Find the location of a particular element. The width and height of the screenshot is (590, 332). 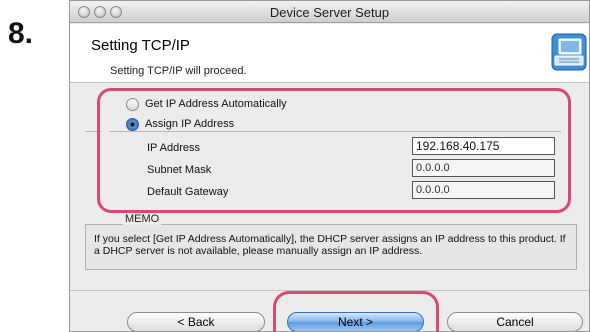

assign-ip-label: Assign IP Address is located at coordinates (191, 124).